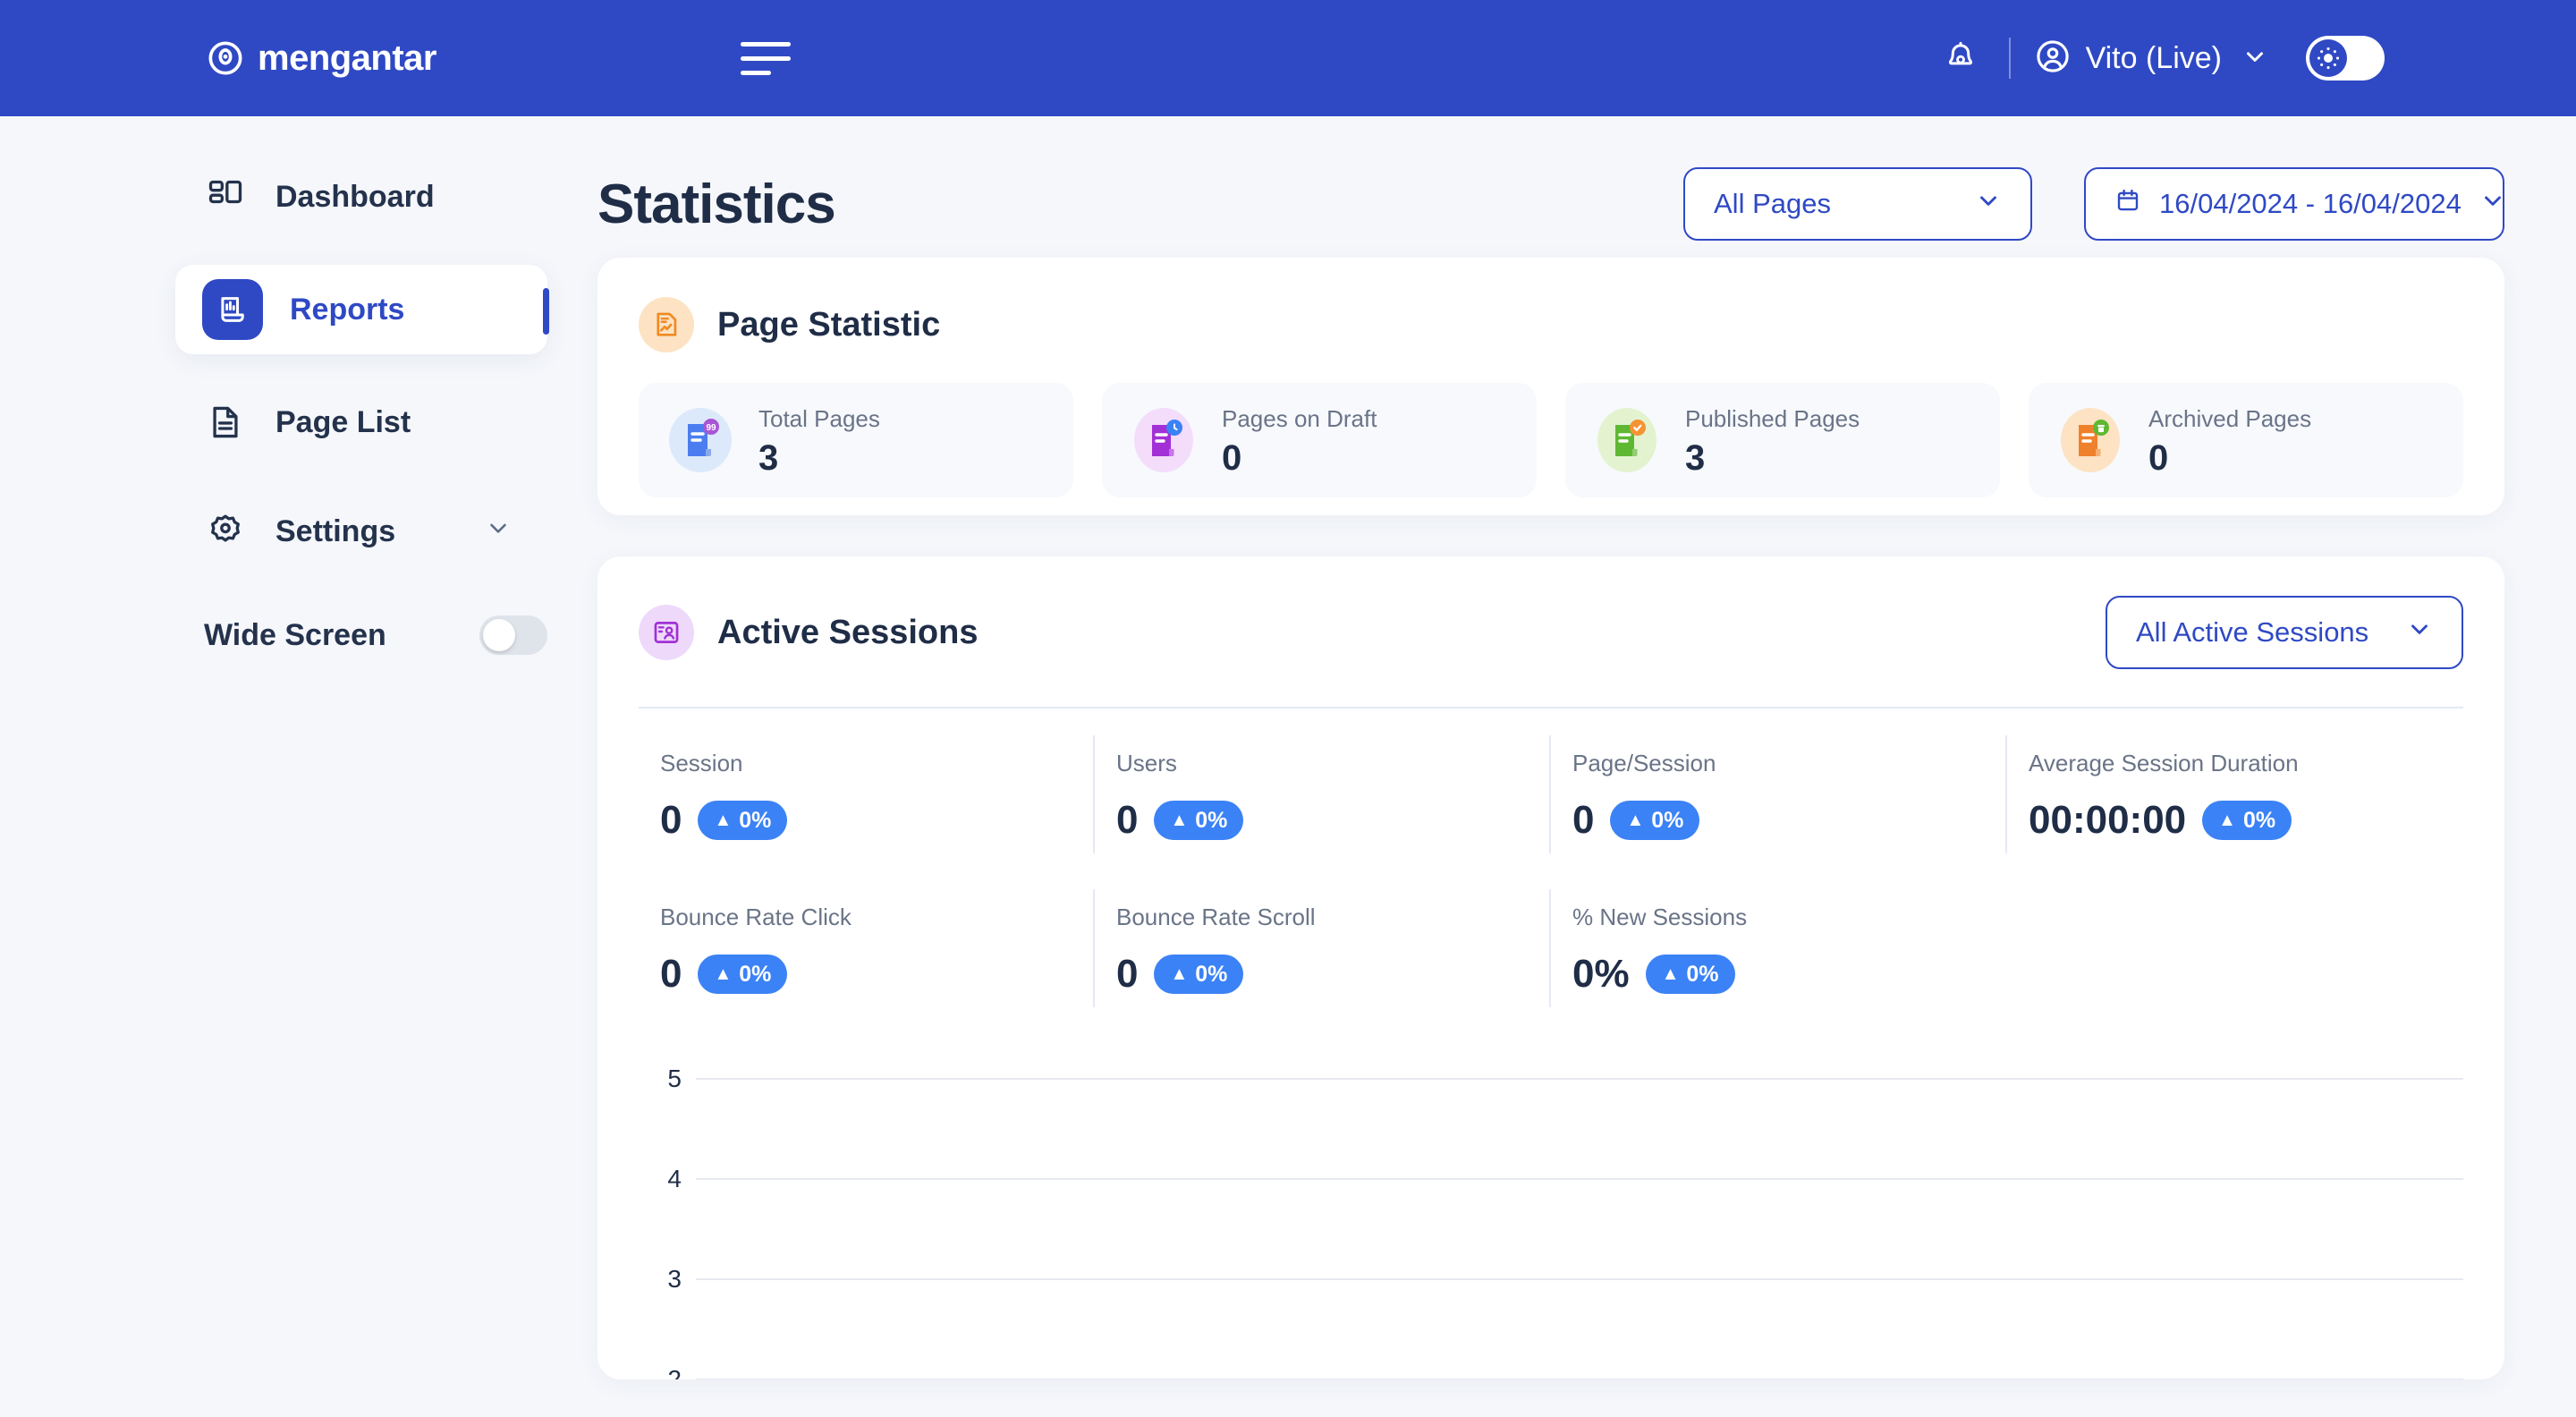 The height and width of the screenshot is (1417, 2576). I want to click on reports-chart-icon, so click(232, 309).